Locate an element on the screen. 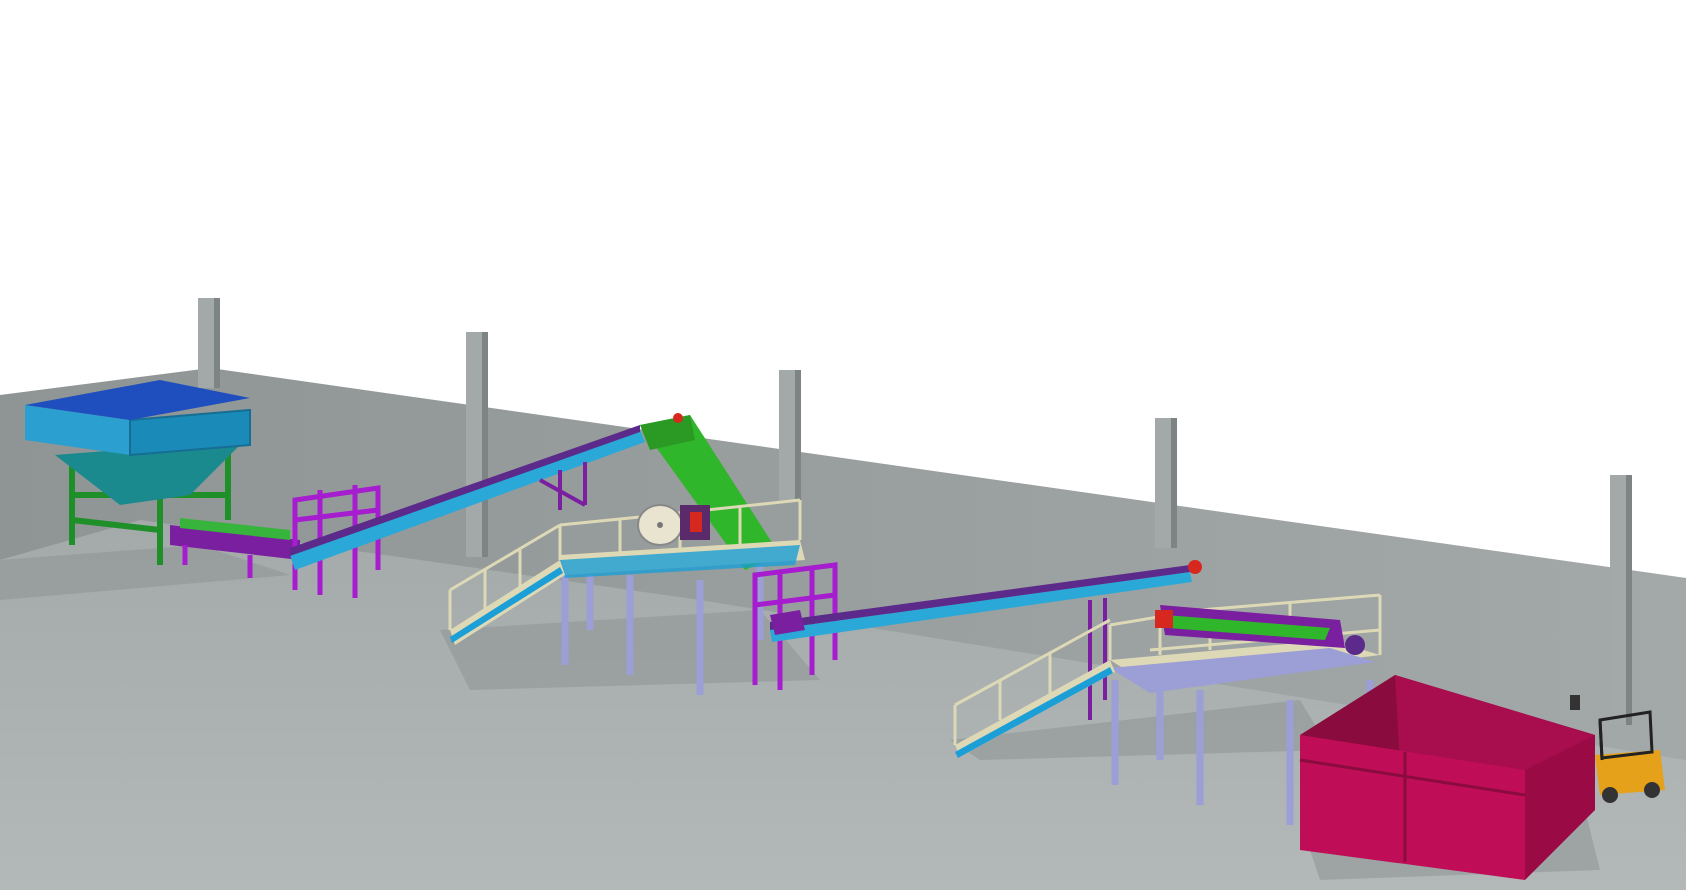 This screenshot has height=890, width=1686. jaw-crusher is located at coordinates (673, 525).